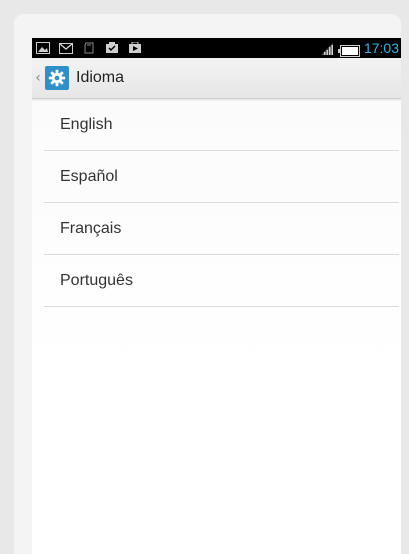 This screenshot has width=409, height=554. Describe the element at coordinates (216, 281) in the screenshot. I see `language-item-portugues: Português` at that location.